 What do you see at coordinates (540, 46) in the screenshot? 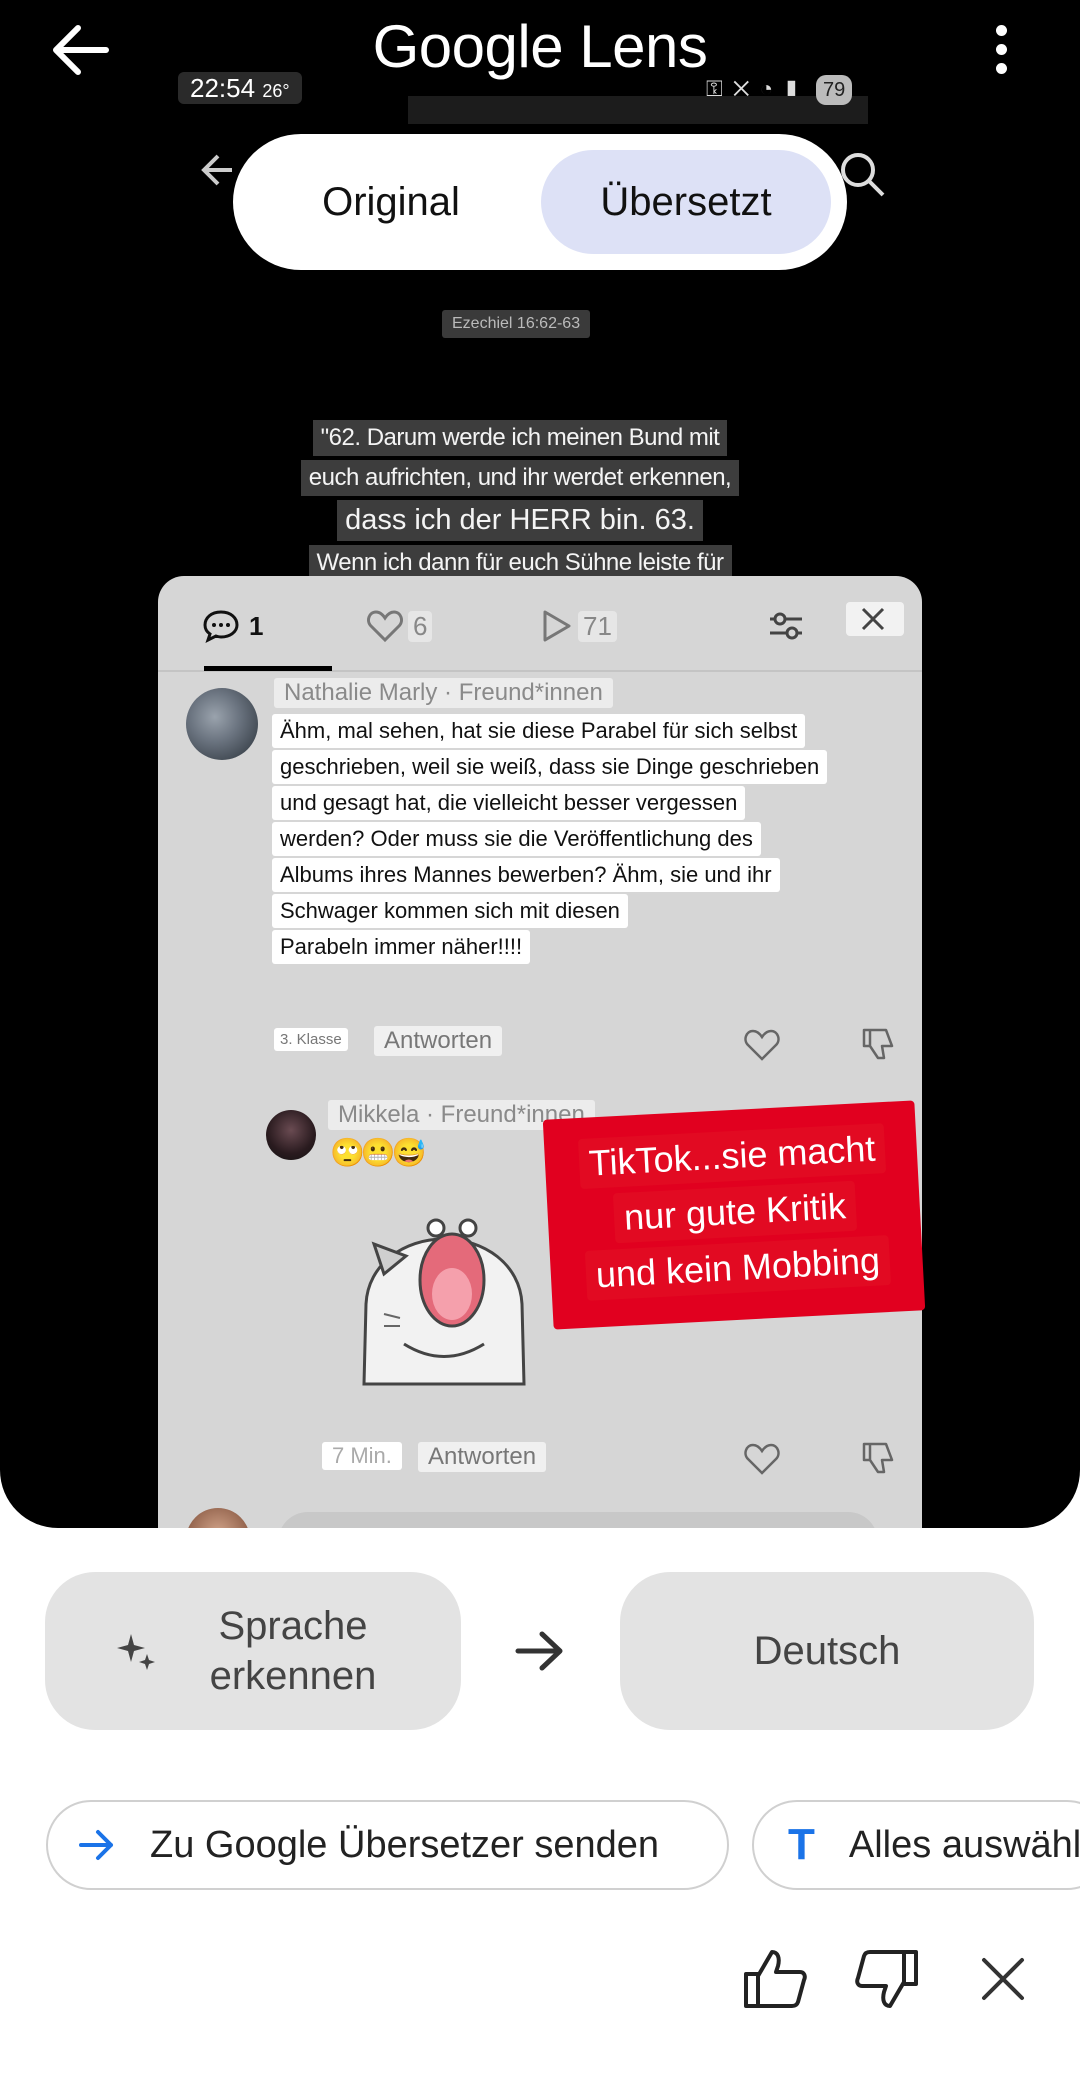
I see `app-title: Google Lens` at bounding box center [540, 46].